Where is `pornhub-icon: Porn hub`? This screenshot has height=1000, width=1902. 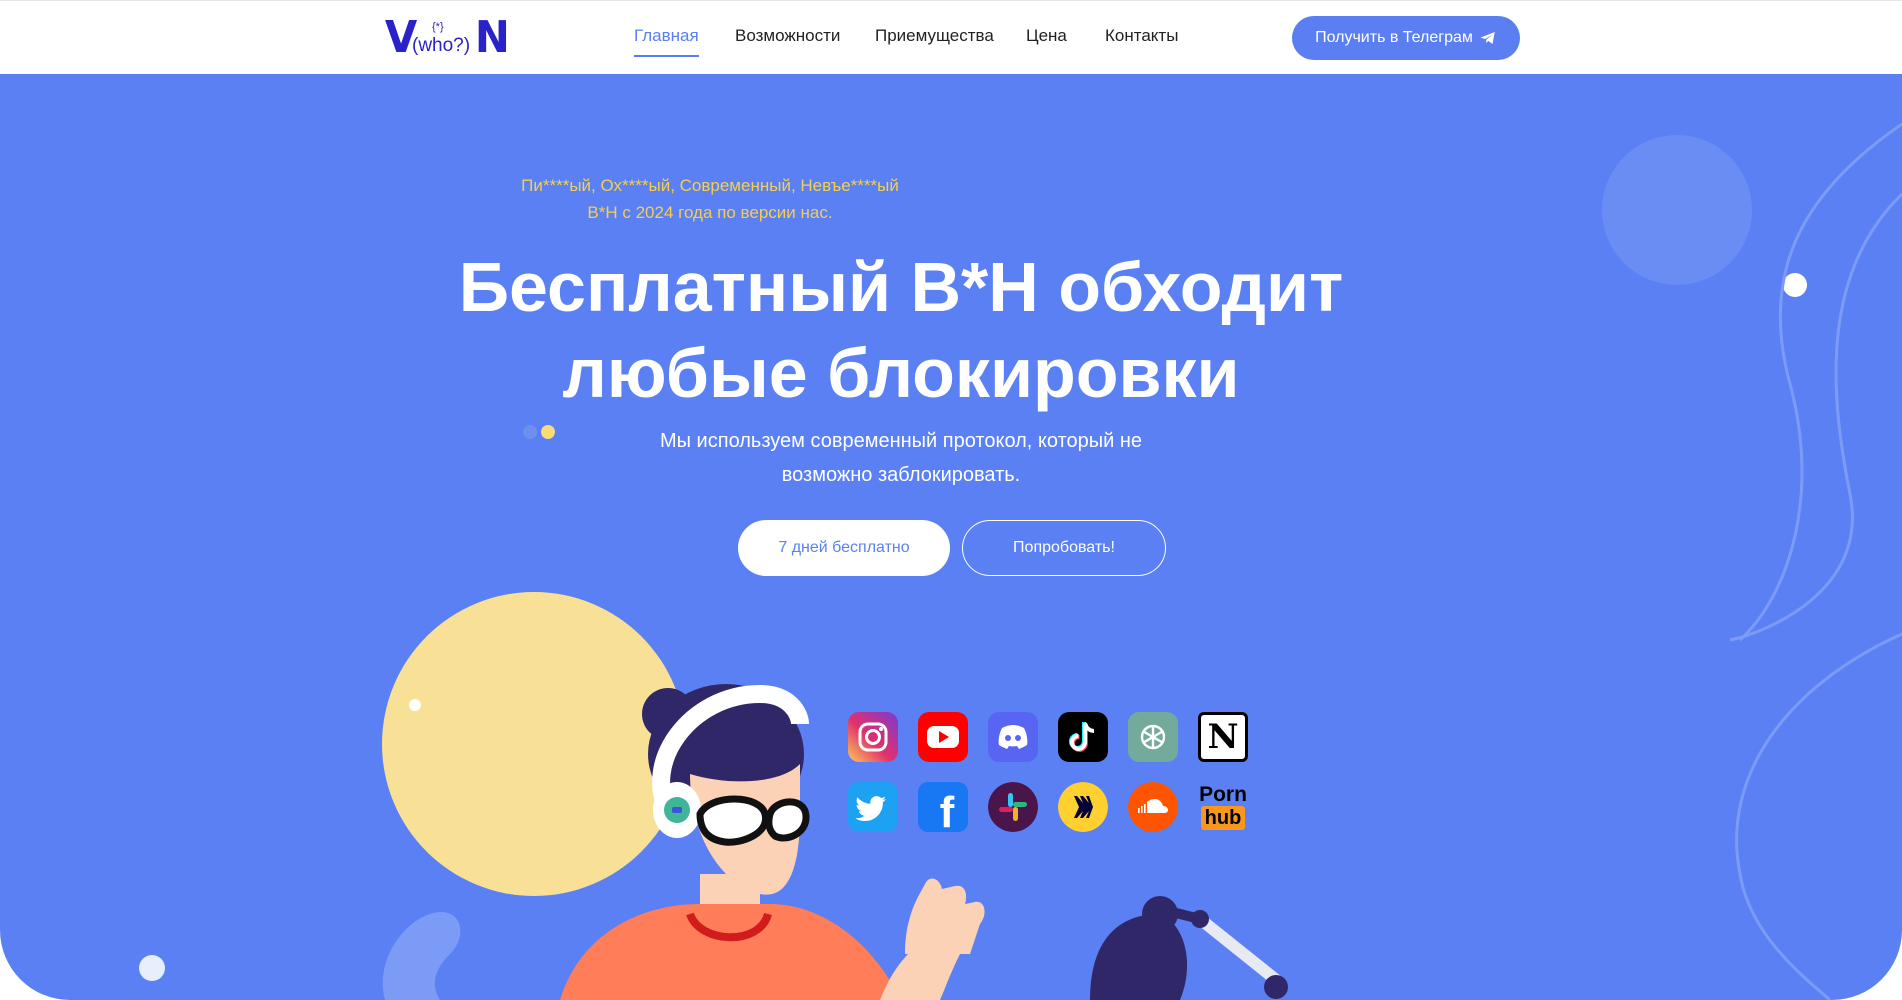
pornhub-icon: Porn hub is located at coordinates (1223, 807).